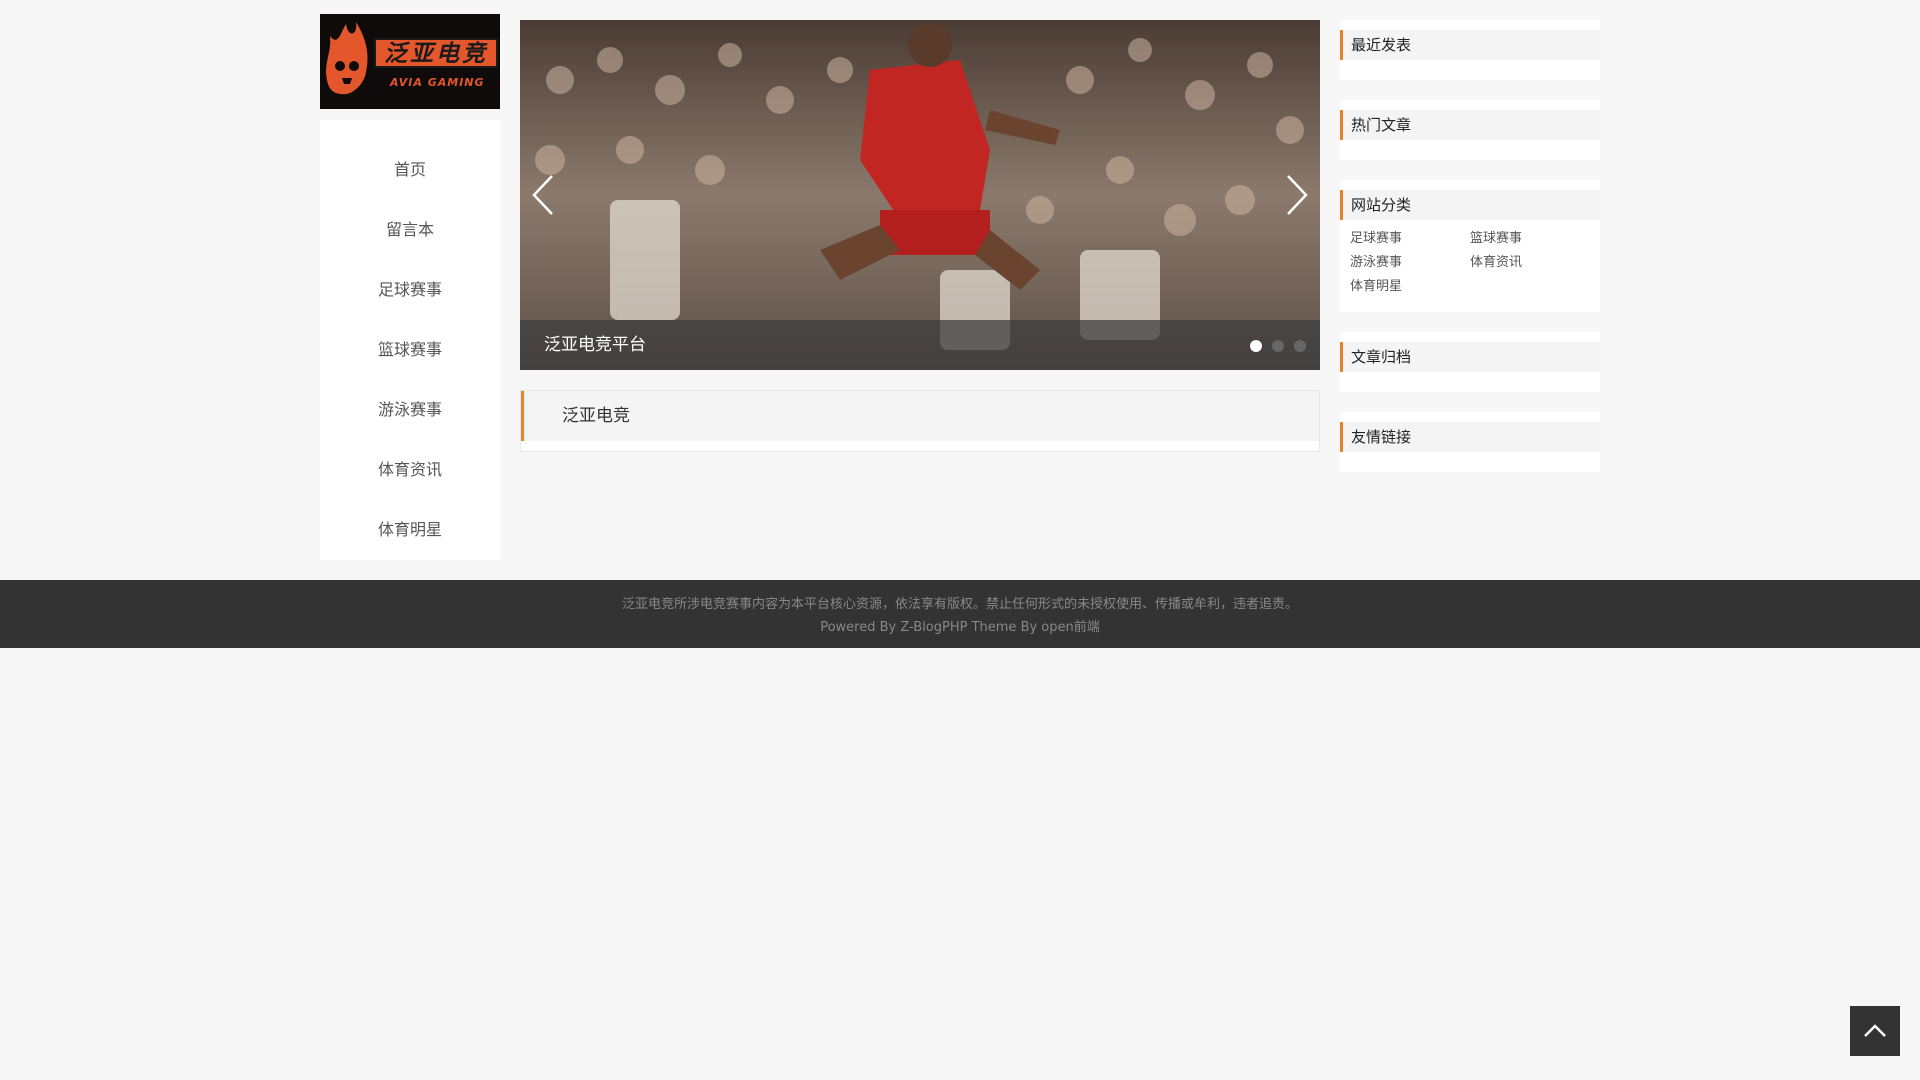 The image size is (1920, 1080). Describe the element at coordinates (1470, 437) in the screenshot. I see `widget-title: 友情链接` at that location.